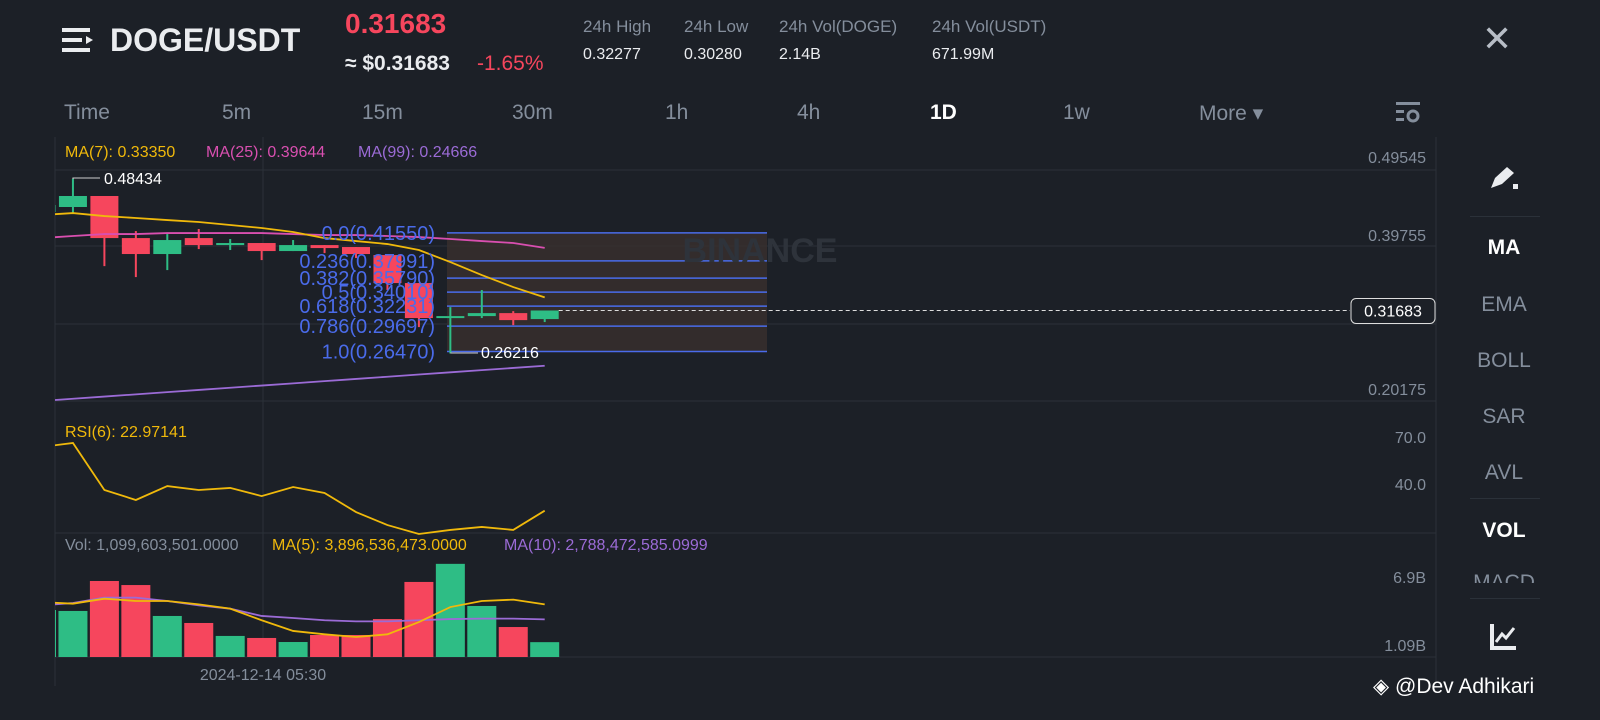 Image resolution: width=1600 pixels, height=720 pixels. What do you see at coordinates (1397, 390) in the screenshot?
I see `price-axis-label: 0.20175` at bounding box center [1397, 390].